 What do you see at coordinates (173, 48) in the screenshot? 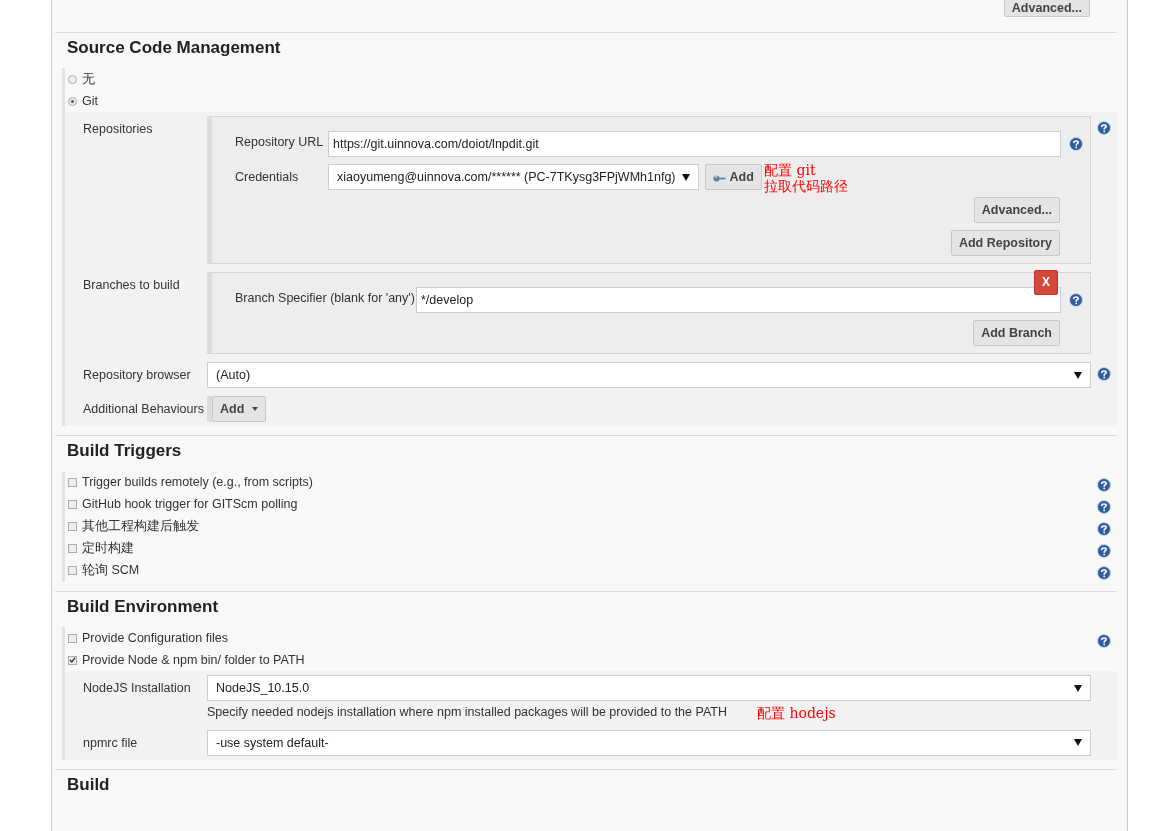
I see `section-heading: Source Code Management` at bounding box center [173, 48].